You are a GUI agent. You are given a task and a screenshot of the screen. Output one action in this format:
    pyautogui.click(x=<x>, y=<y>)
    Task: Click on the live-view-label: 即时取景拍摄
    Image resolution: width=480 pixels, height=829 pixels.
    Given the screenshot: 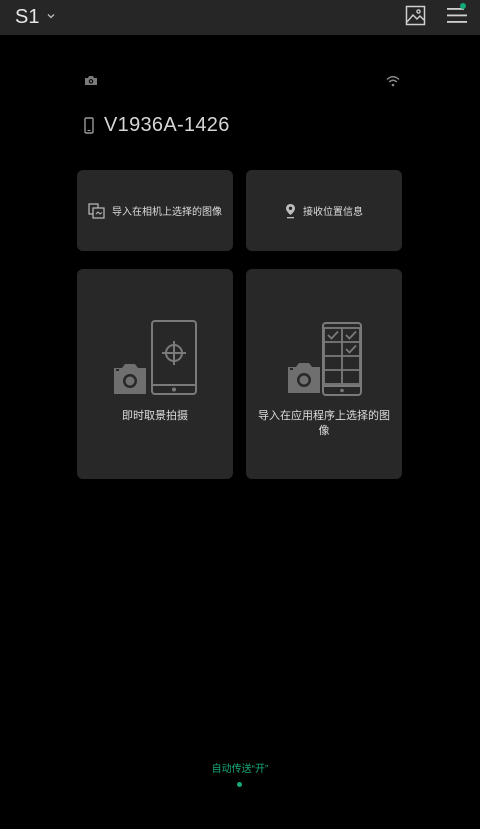 What is the action you would take?
    pyautogui.click(x=155, y=416)
    